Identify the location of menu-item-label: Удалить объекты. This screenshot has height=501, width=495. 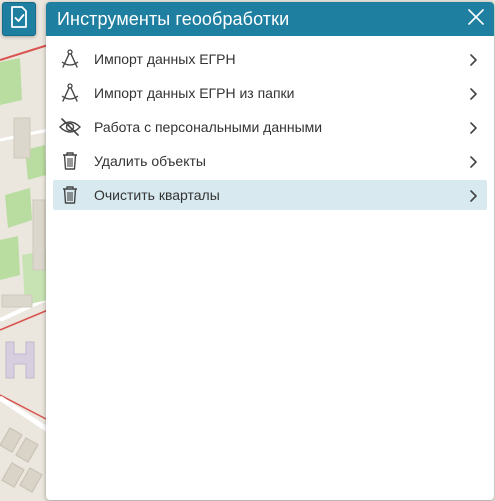
(150, 161).